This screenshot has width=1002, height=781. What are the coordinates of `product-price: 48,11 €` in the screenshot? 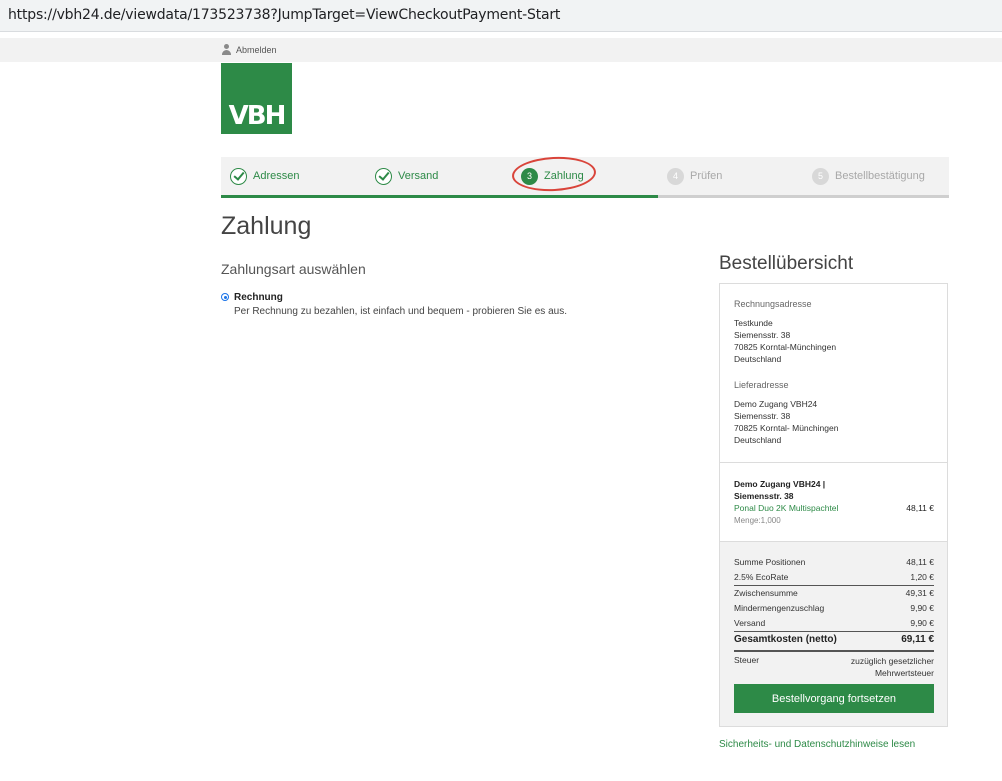 It's located at (920, 508).